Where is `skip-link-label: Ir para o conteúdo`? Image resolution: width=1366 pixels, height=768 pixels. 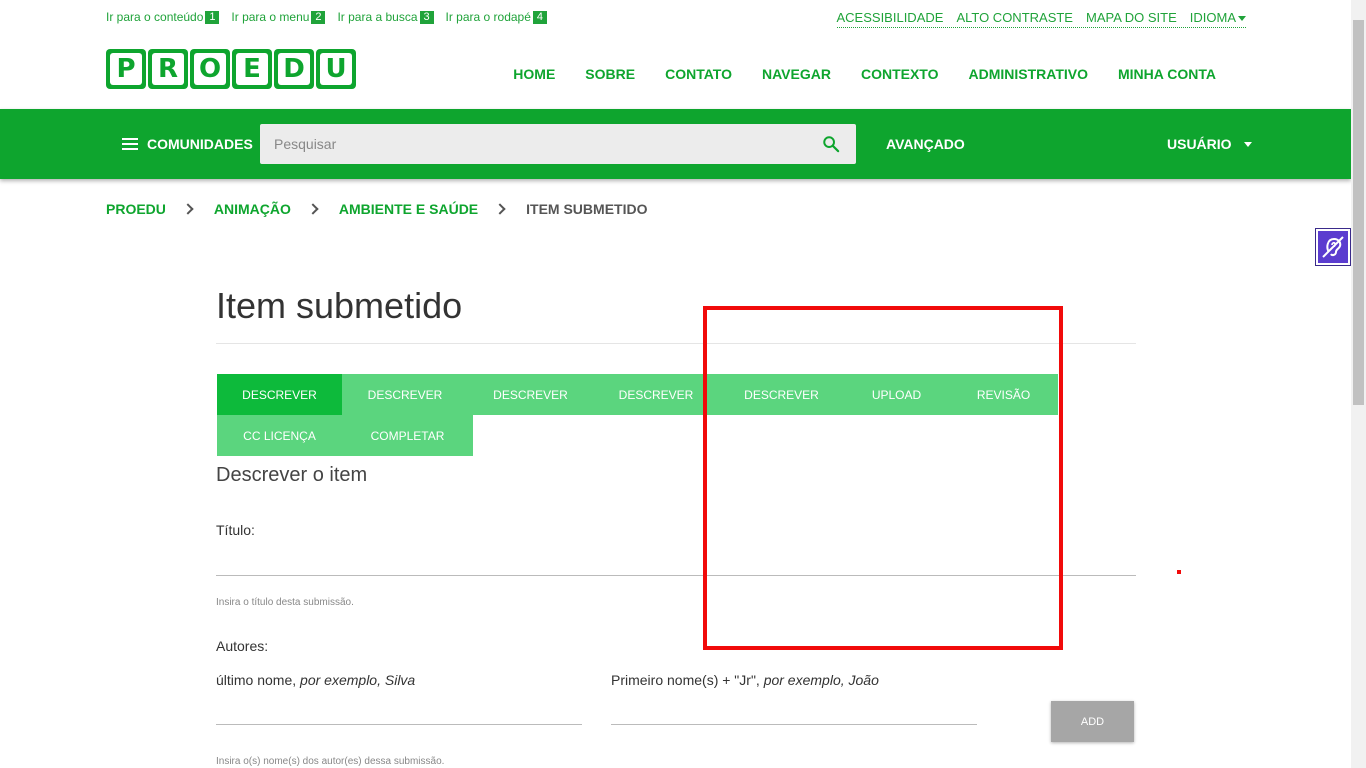
skip-link-label: Ir para o conteúdo is located at coordinates (155, 17).